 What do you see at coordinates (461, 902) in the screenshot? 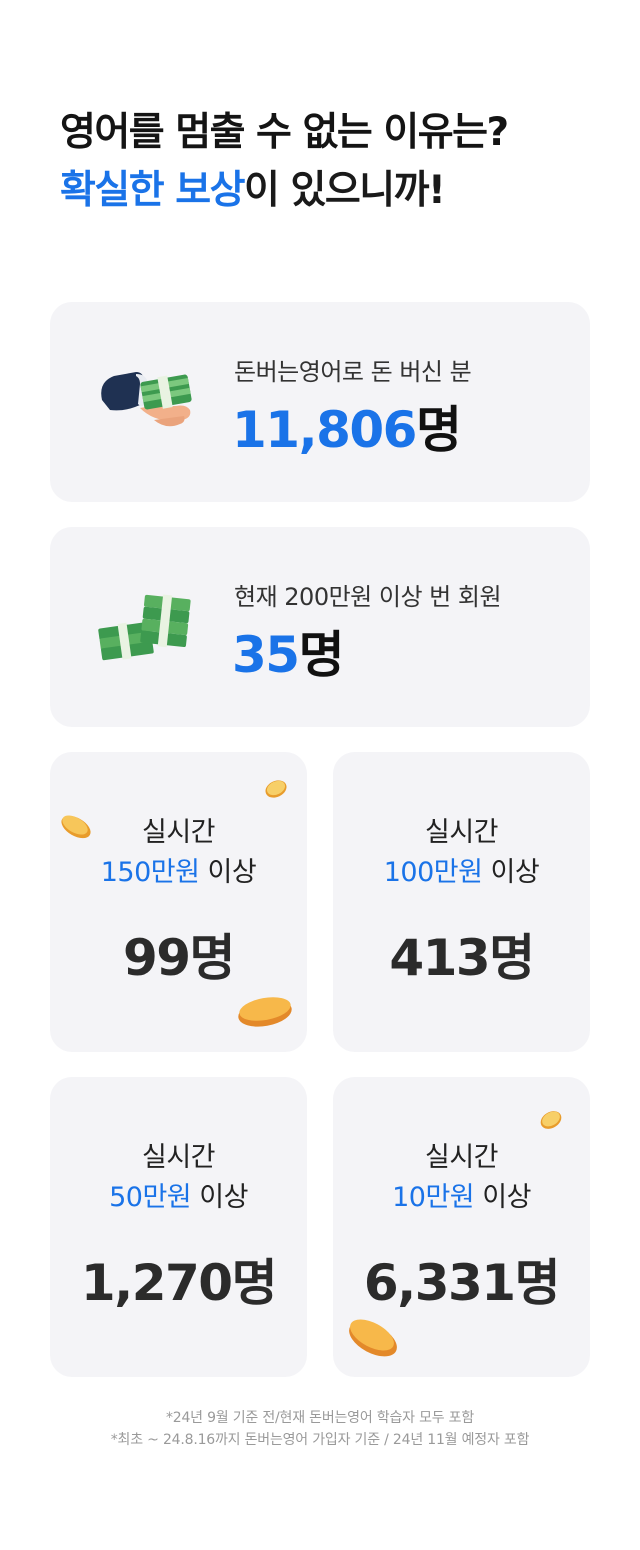
I see `realtime-card-100: 실시간 100만원 이상 413명` at bounding box center [461, 902].